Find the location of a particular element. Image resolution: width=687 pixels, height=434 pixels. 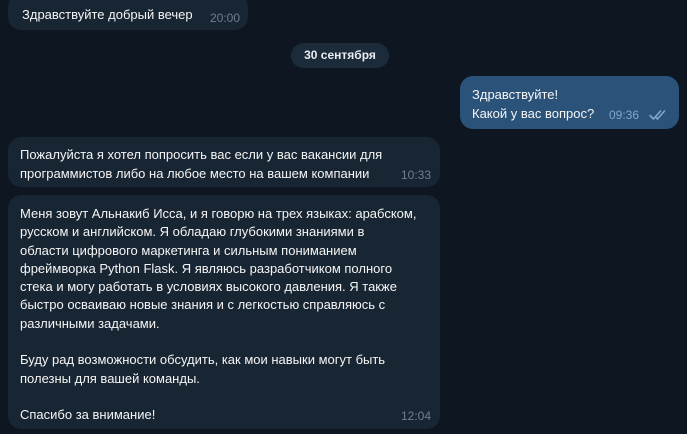

message-text: Здравствуйте! Какой у вас вопрос? is located at coordinates (533, 104).